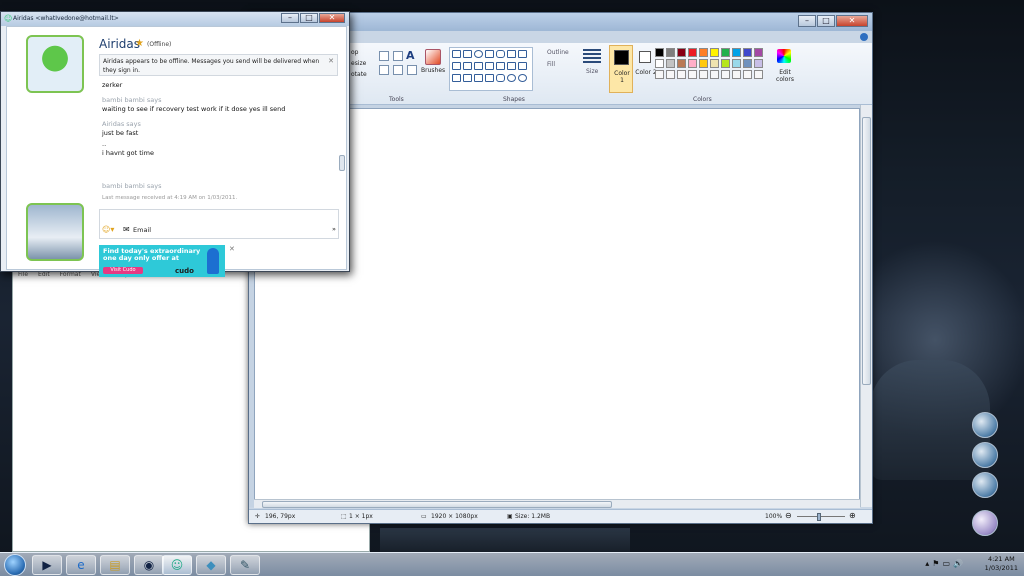 The width and height of the screenshot is (1024, 576). What do you see at coordinates (211, 565) in the screenshot?
I see `app-taskbar-icon: ◆` at bounding box center [211, 565].